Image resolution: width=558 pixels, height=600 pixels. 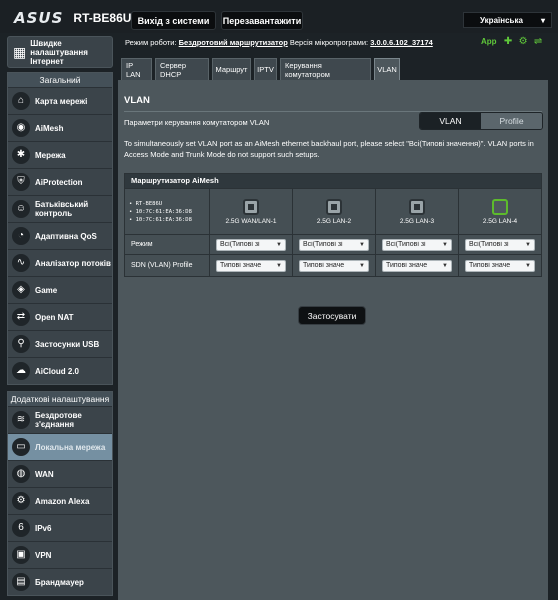 I want to click on tab-iptv: IPTV, so click(x=265, y=69).